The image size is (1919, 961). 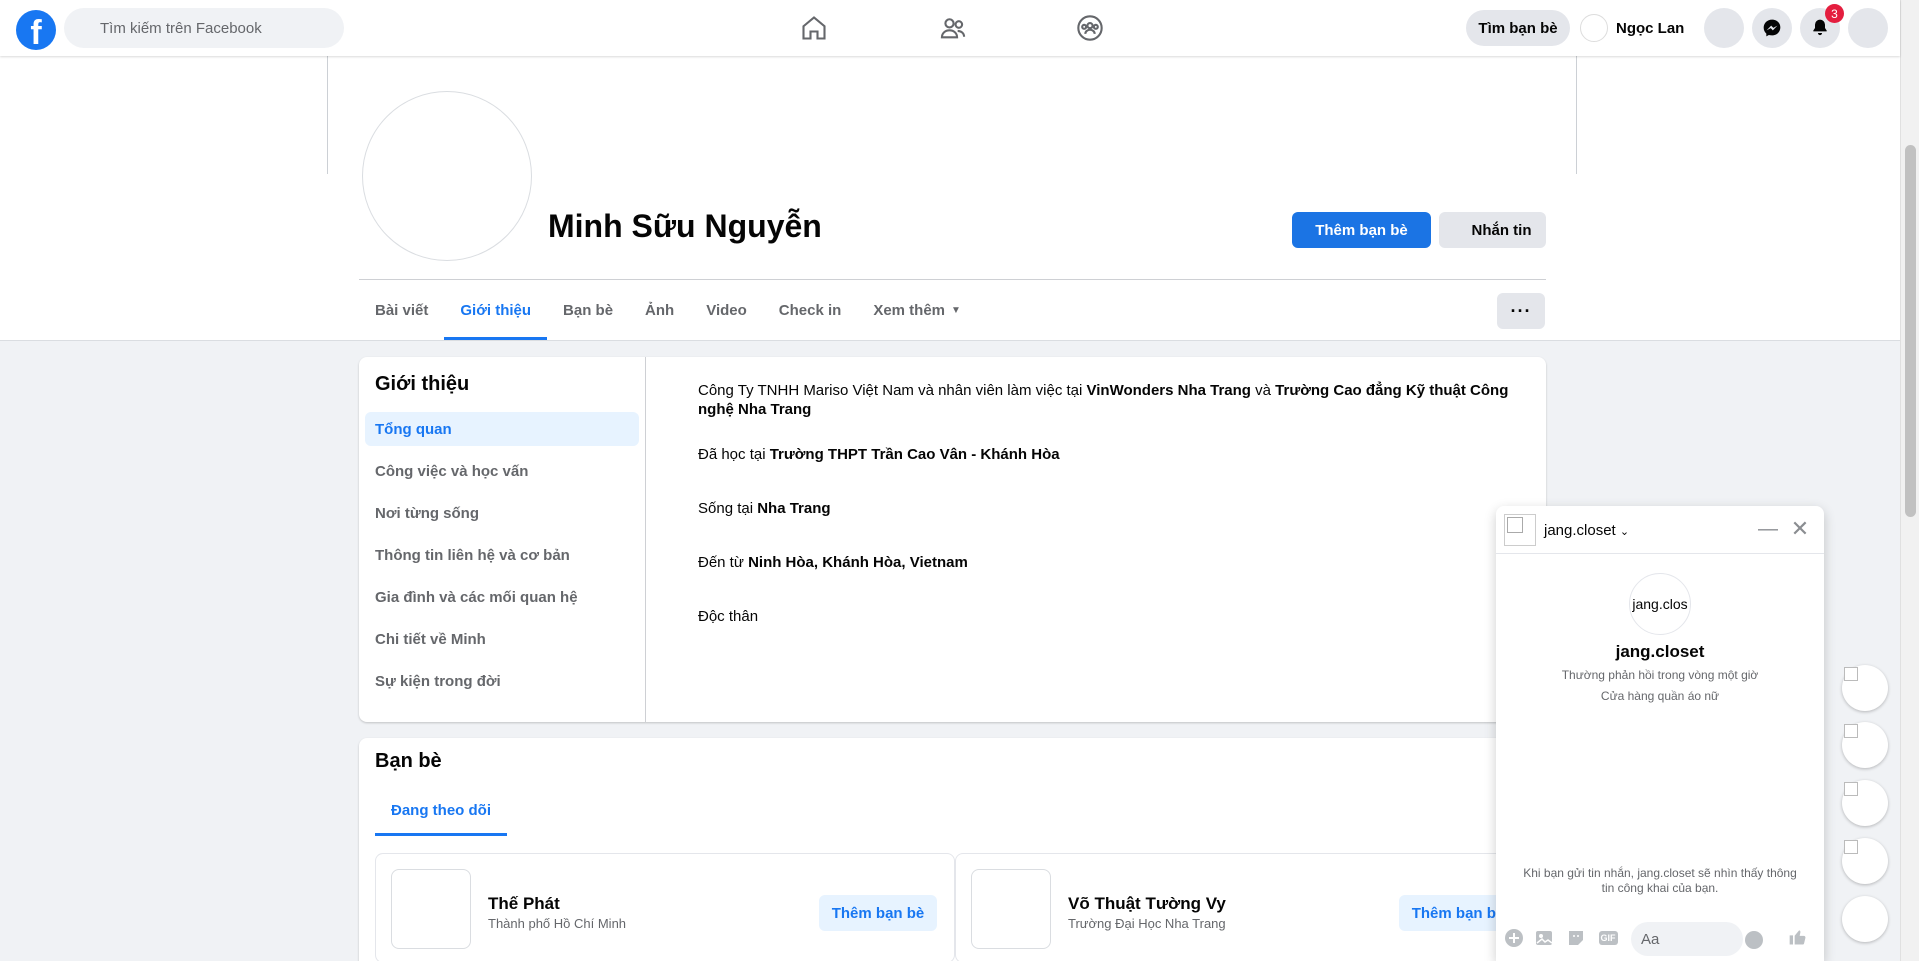 I want to click on about-nav-work-education: Công việc và học vấn, so click(x=502, y=471).